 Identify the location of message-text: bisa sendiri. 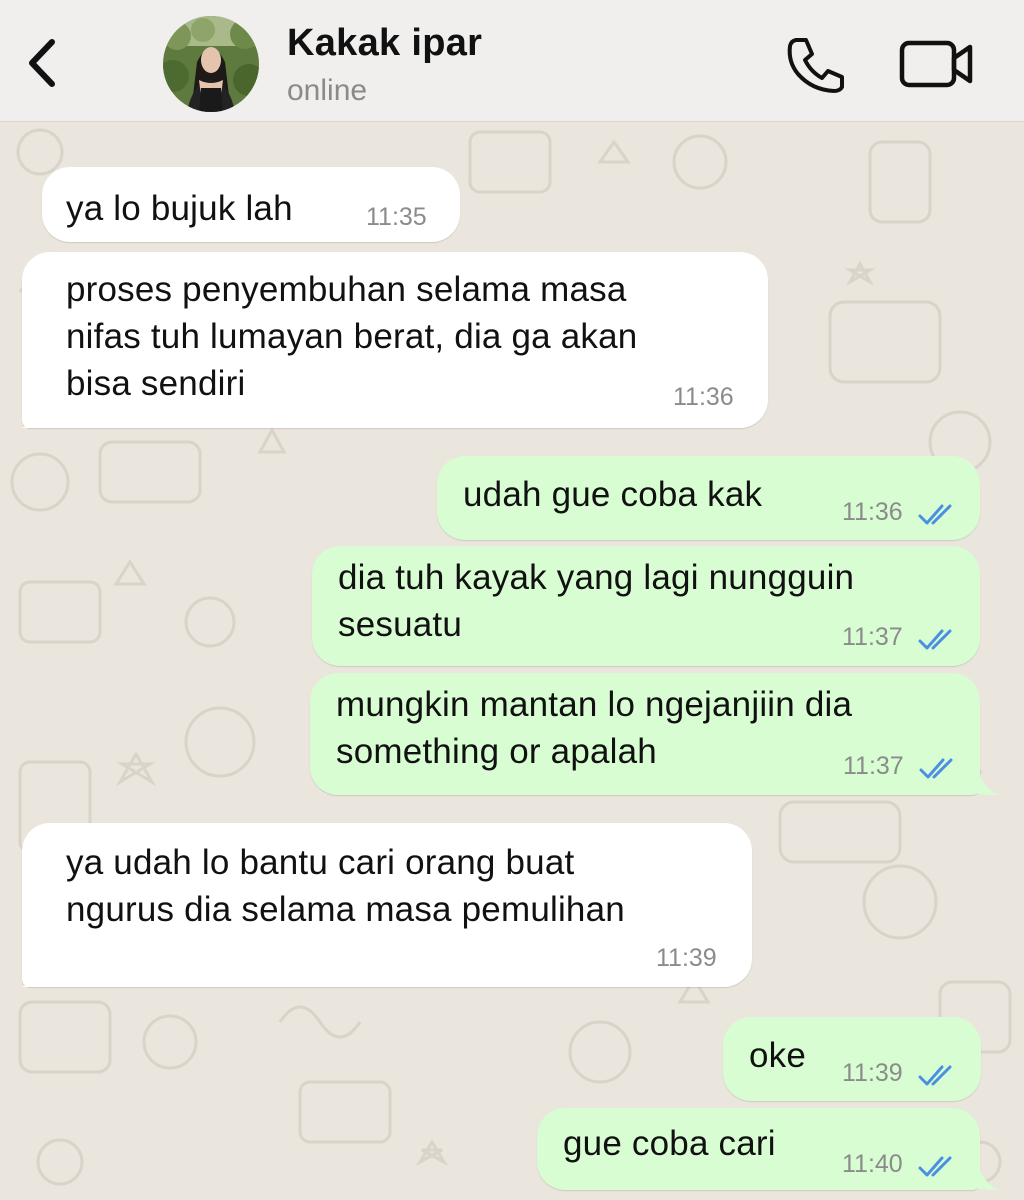
(156, 383).